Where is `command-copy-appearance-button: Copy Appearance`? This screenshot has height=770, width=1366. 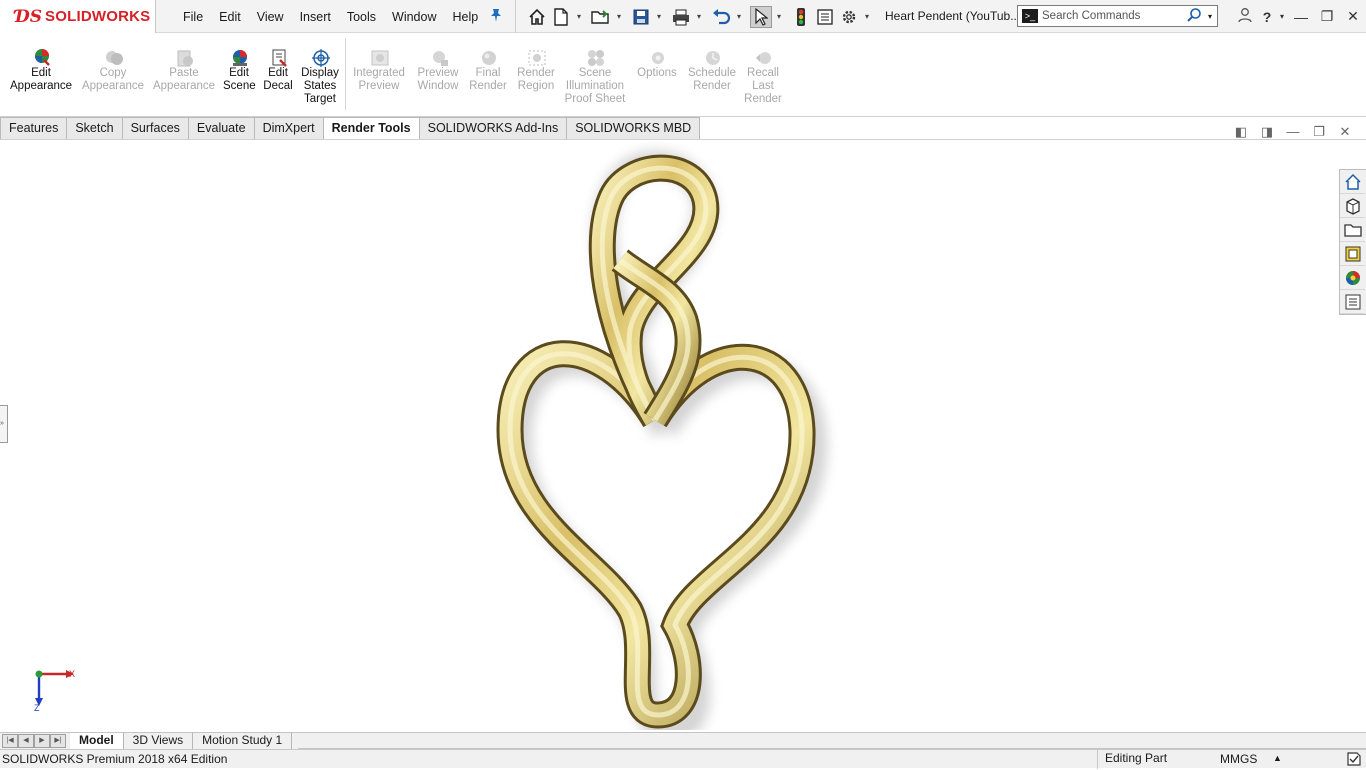
command-copy-appearance-button: Copy Appearance is located at coordinates (113, 70).